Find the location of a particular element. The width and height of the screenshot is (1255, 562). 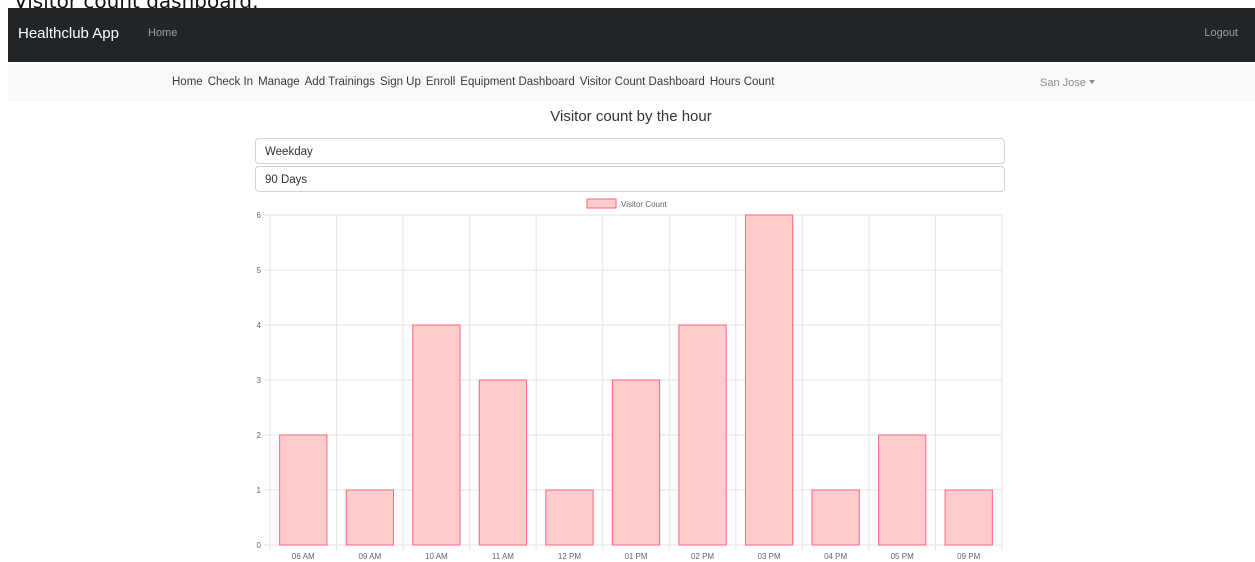

x-tick-label: 02 PM is located at coordinates (702, 556).